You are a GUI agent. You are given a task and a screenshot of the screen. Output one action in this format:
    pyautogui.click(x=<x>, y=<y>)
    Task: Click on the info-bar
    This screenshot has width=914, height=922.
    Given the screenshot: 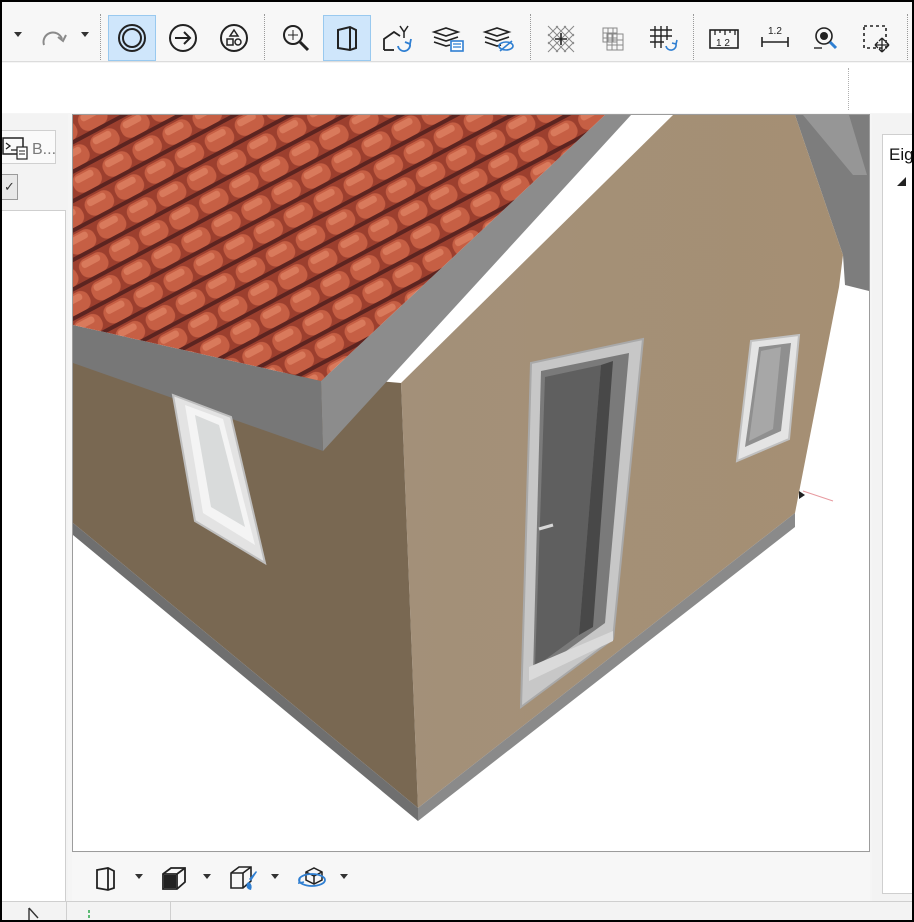 What is the action you would take?
    pyautogui.click(x=457, y=88)
    